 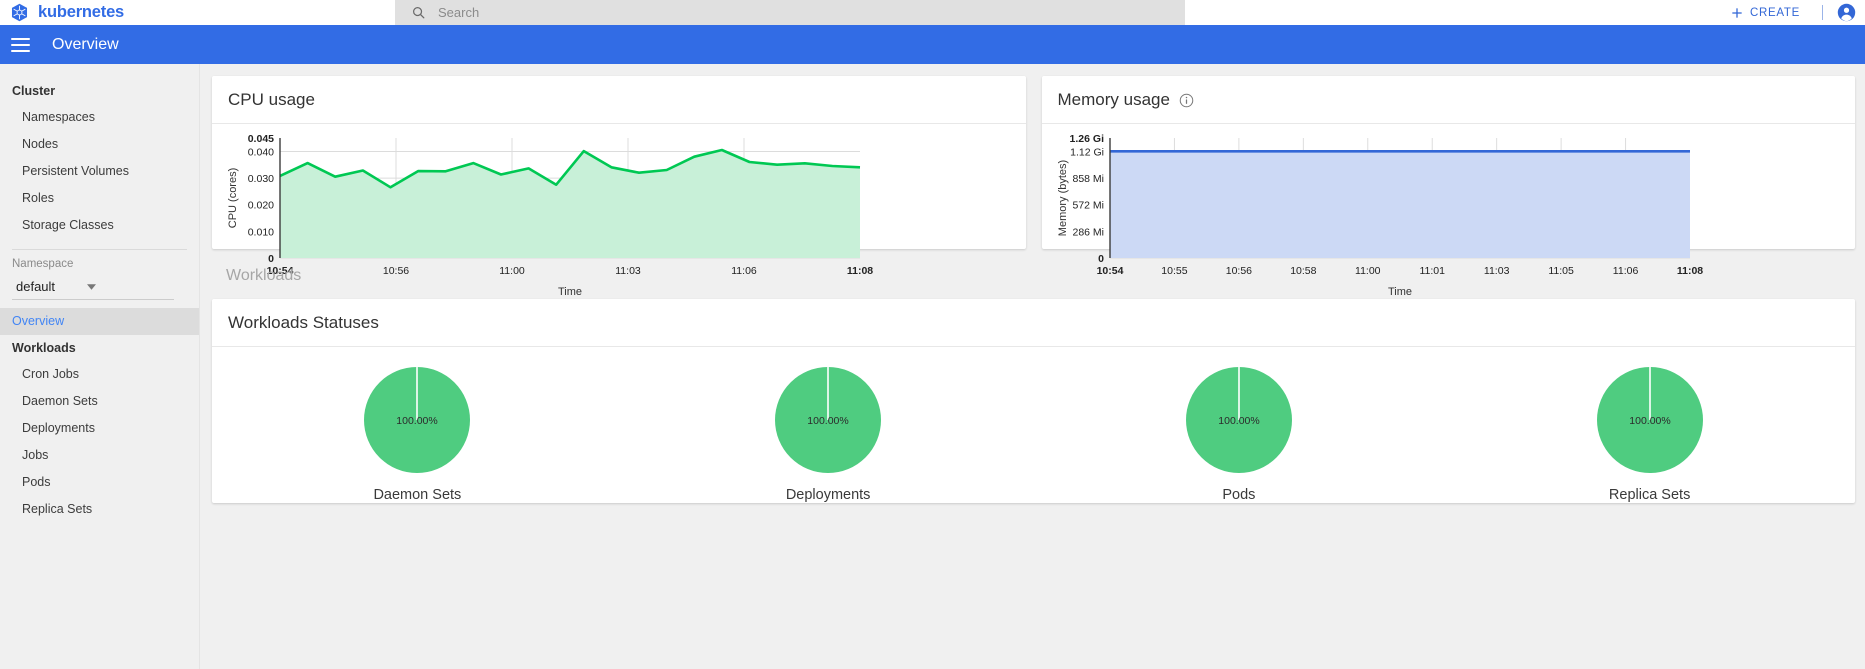 What do you see at coordinates (34, 91) in the screenshot?
I see `sidebar-section-cluster: Cluster` at bounding box center [34, 91].